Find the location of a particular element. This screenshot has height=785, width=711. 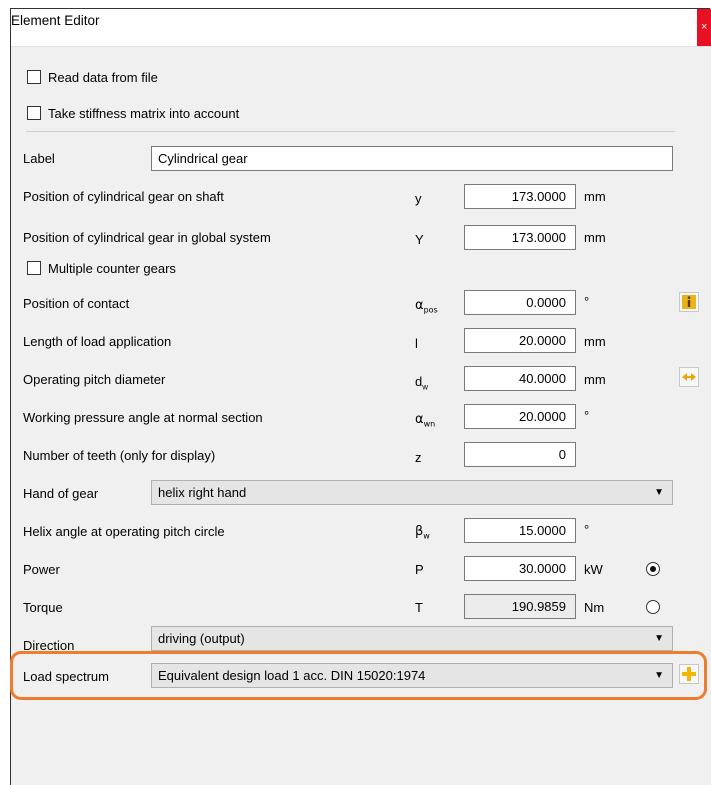

pos-contact-label: Position of contact is located at coordinates (76, 303).